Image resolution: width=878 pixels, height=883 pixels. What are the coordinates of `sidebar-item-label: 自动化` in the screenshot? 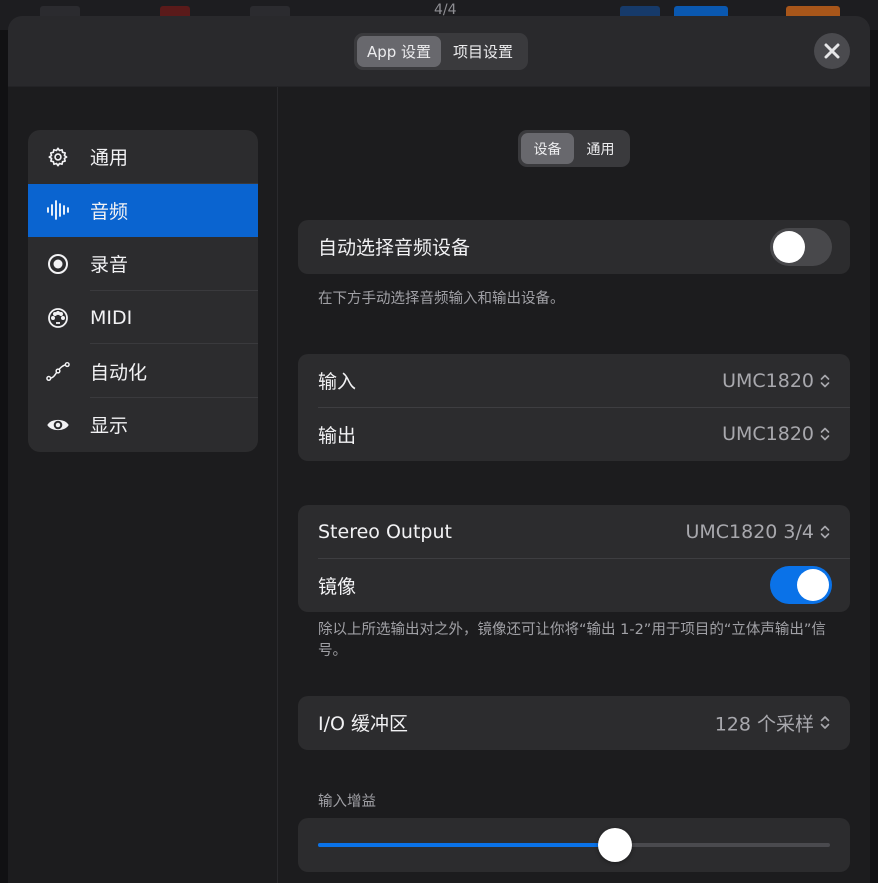 It's located at (119, 372).